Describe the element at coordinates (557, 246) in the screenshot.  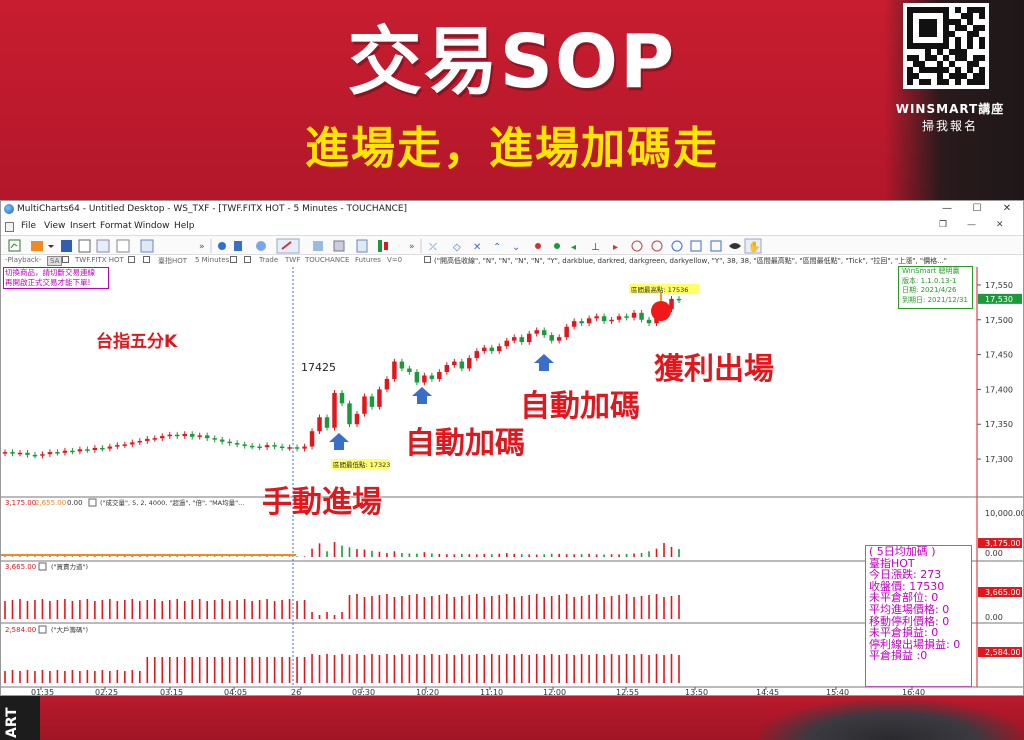
I see `marker-green-icon` at that location.